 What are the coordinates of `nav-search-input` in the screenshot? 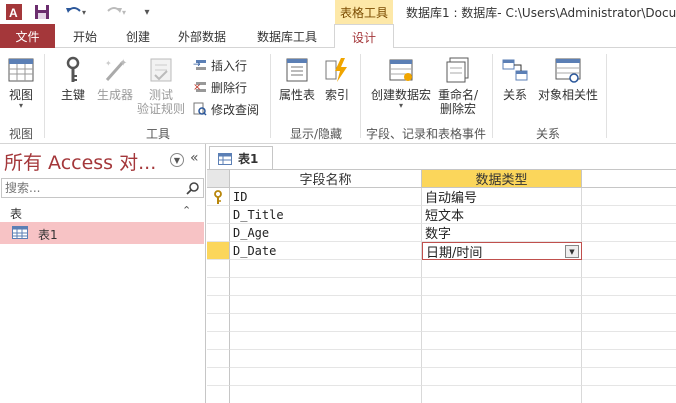 It's located at (102, 188).